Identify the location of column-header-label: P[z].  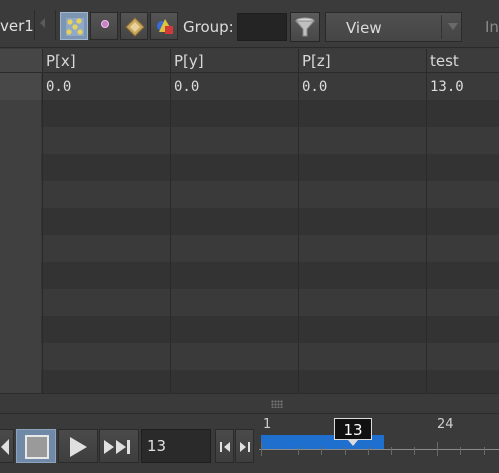
(316, 61).